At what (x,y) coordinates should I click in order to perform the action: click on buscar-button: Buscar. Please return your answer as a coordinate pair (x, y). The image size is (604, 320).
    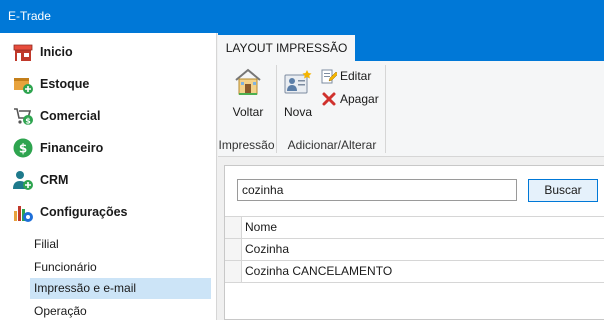
    Looking at the image, I should click on (563, 190).